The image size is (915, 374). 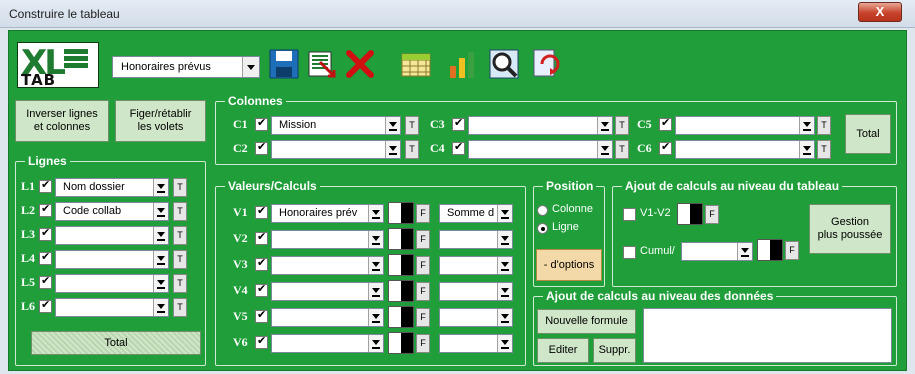 I want to click on c3-checkbox, so click(x=458, y=123).